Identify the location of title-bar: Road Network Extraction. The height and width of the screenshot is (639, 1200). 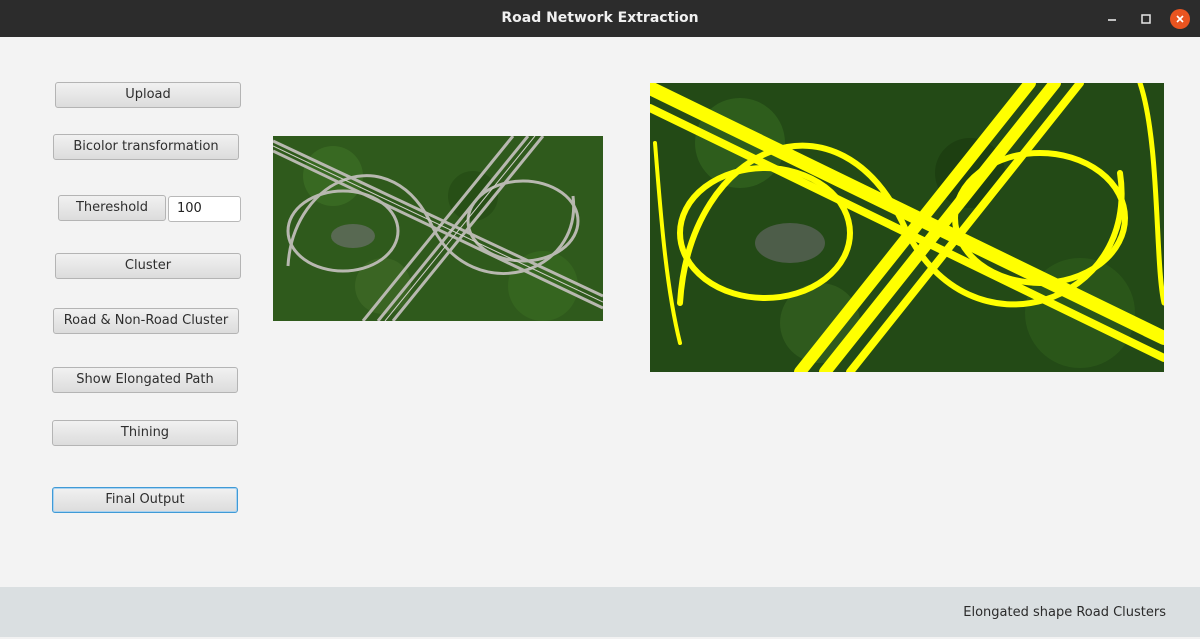
(600, 18).